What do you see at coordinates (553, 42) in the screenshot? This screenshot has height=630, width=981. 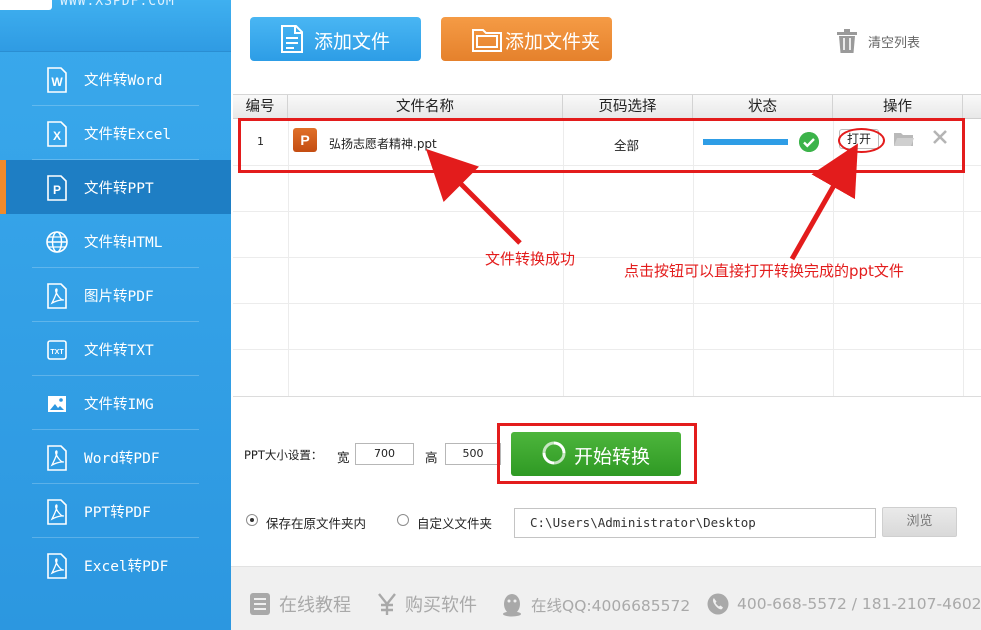 I see `add-folder-label: 添加文件夹` at bounding box center [553, 42].